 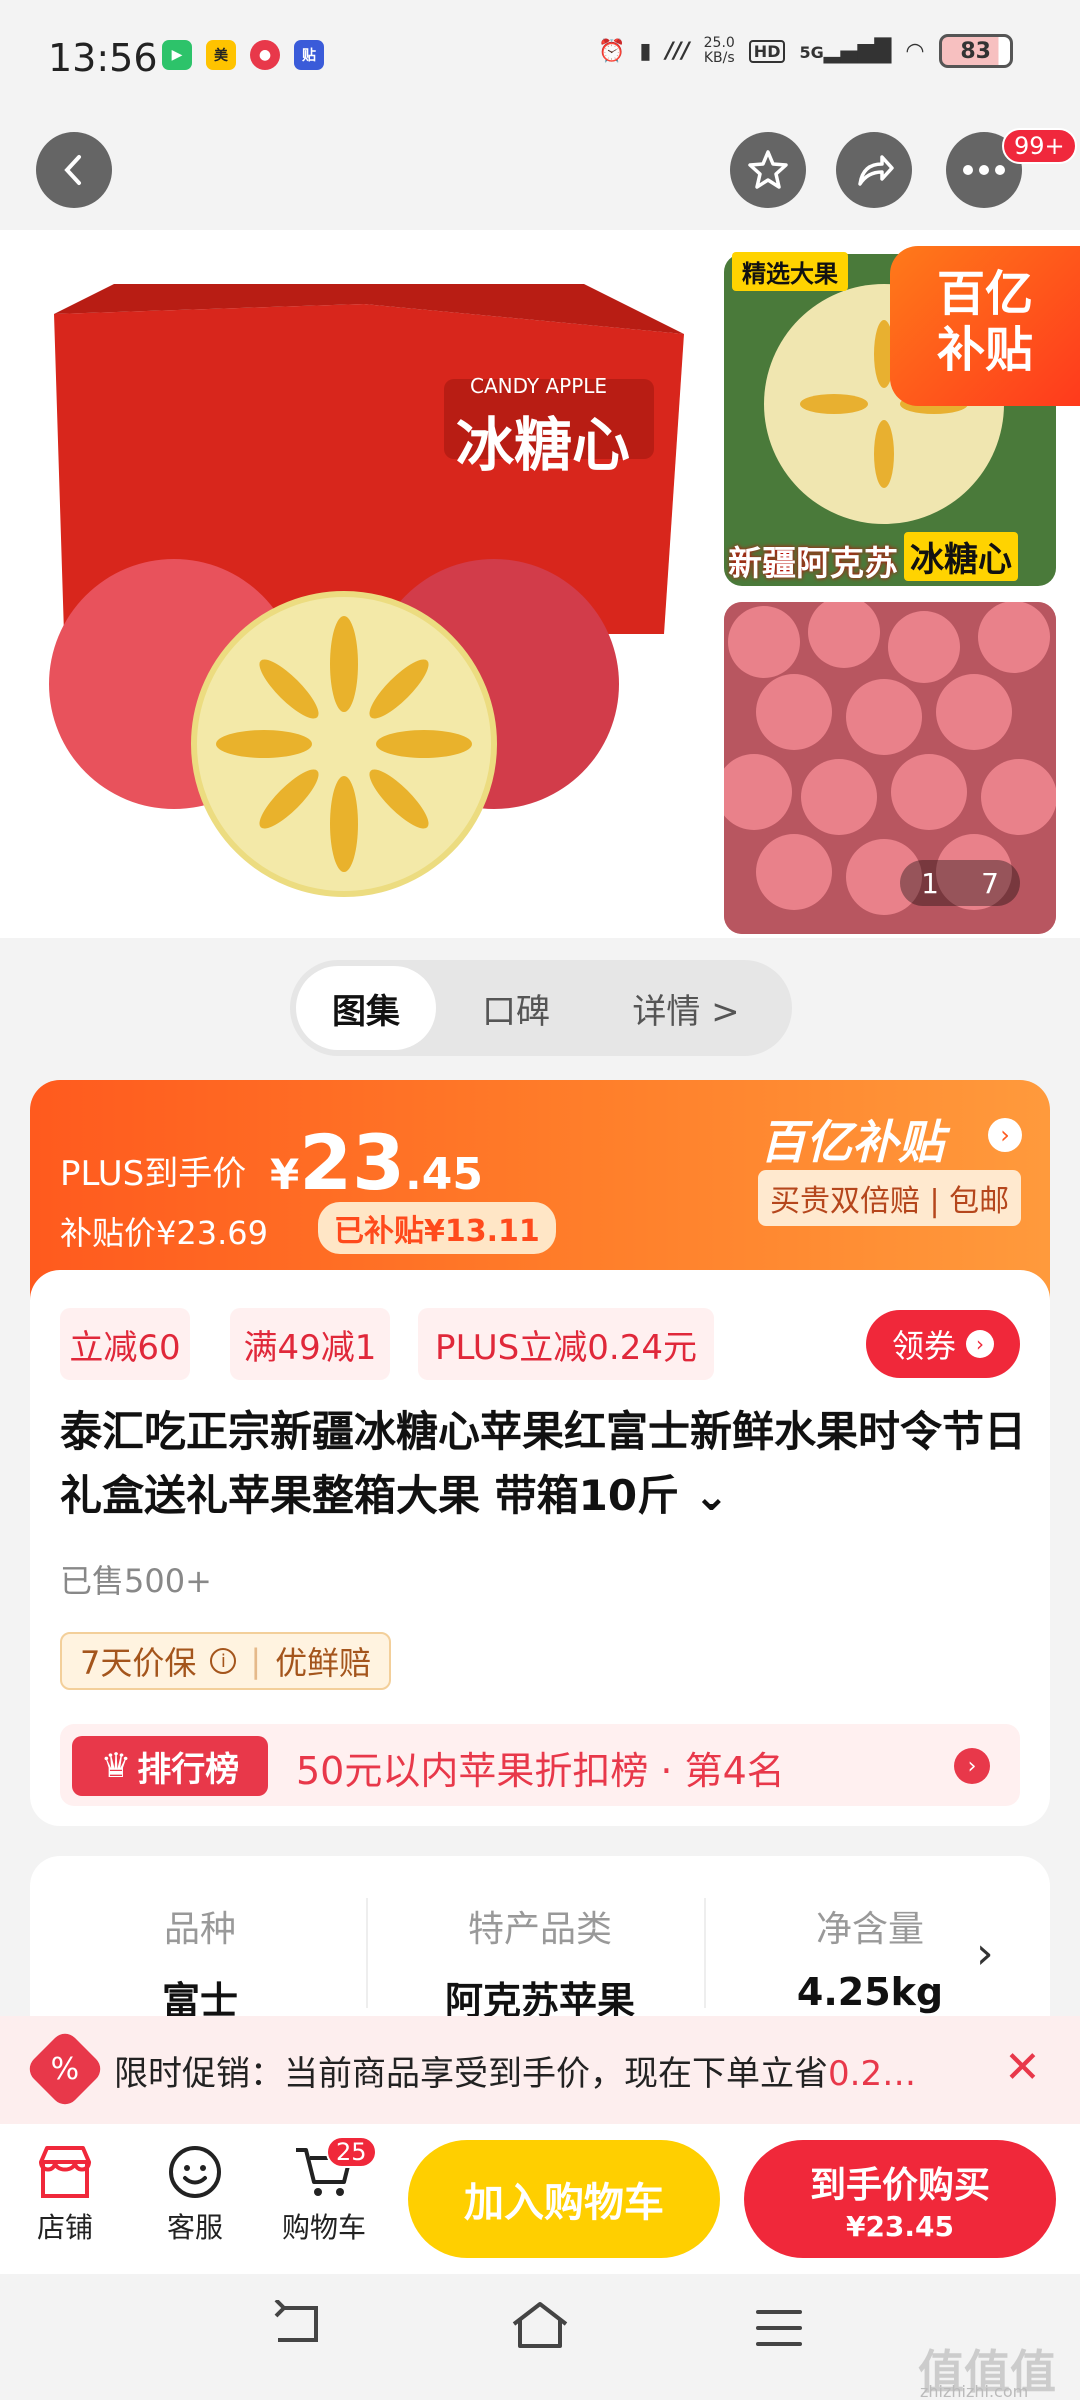 What do you see at coordinates (164, 1233) in the screenshot?
I see `subsidy-price: 补贴价¥23.69` at bounding box center [164, 1233].